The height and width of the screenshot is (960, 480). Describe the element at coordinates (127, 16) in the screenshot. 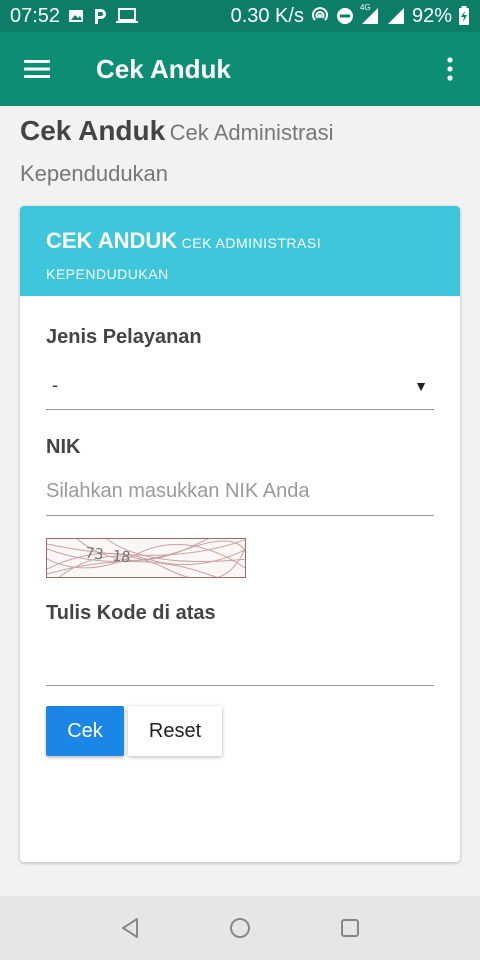

I see `laptop-icon` at that location.